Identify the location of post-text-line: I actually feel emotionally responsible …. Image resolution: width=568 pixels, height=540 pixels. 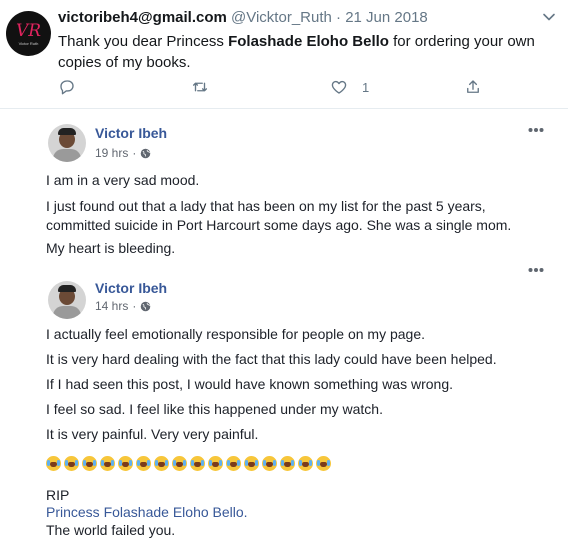
(235, 334).